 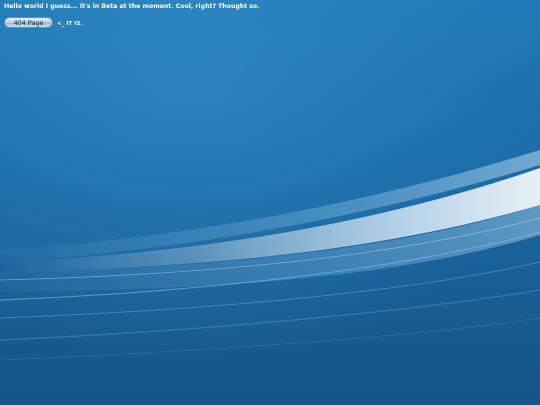 I want to click on 404-page-button: 404 Page, so click(x=28, y=22).